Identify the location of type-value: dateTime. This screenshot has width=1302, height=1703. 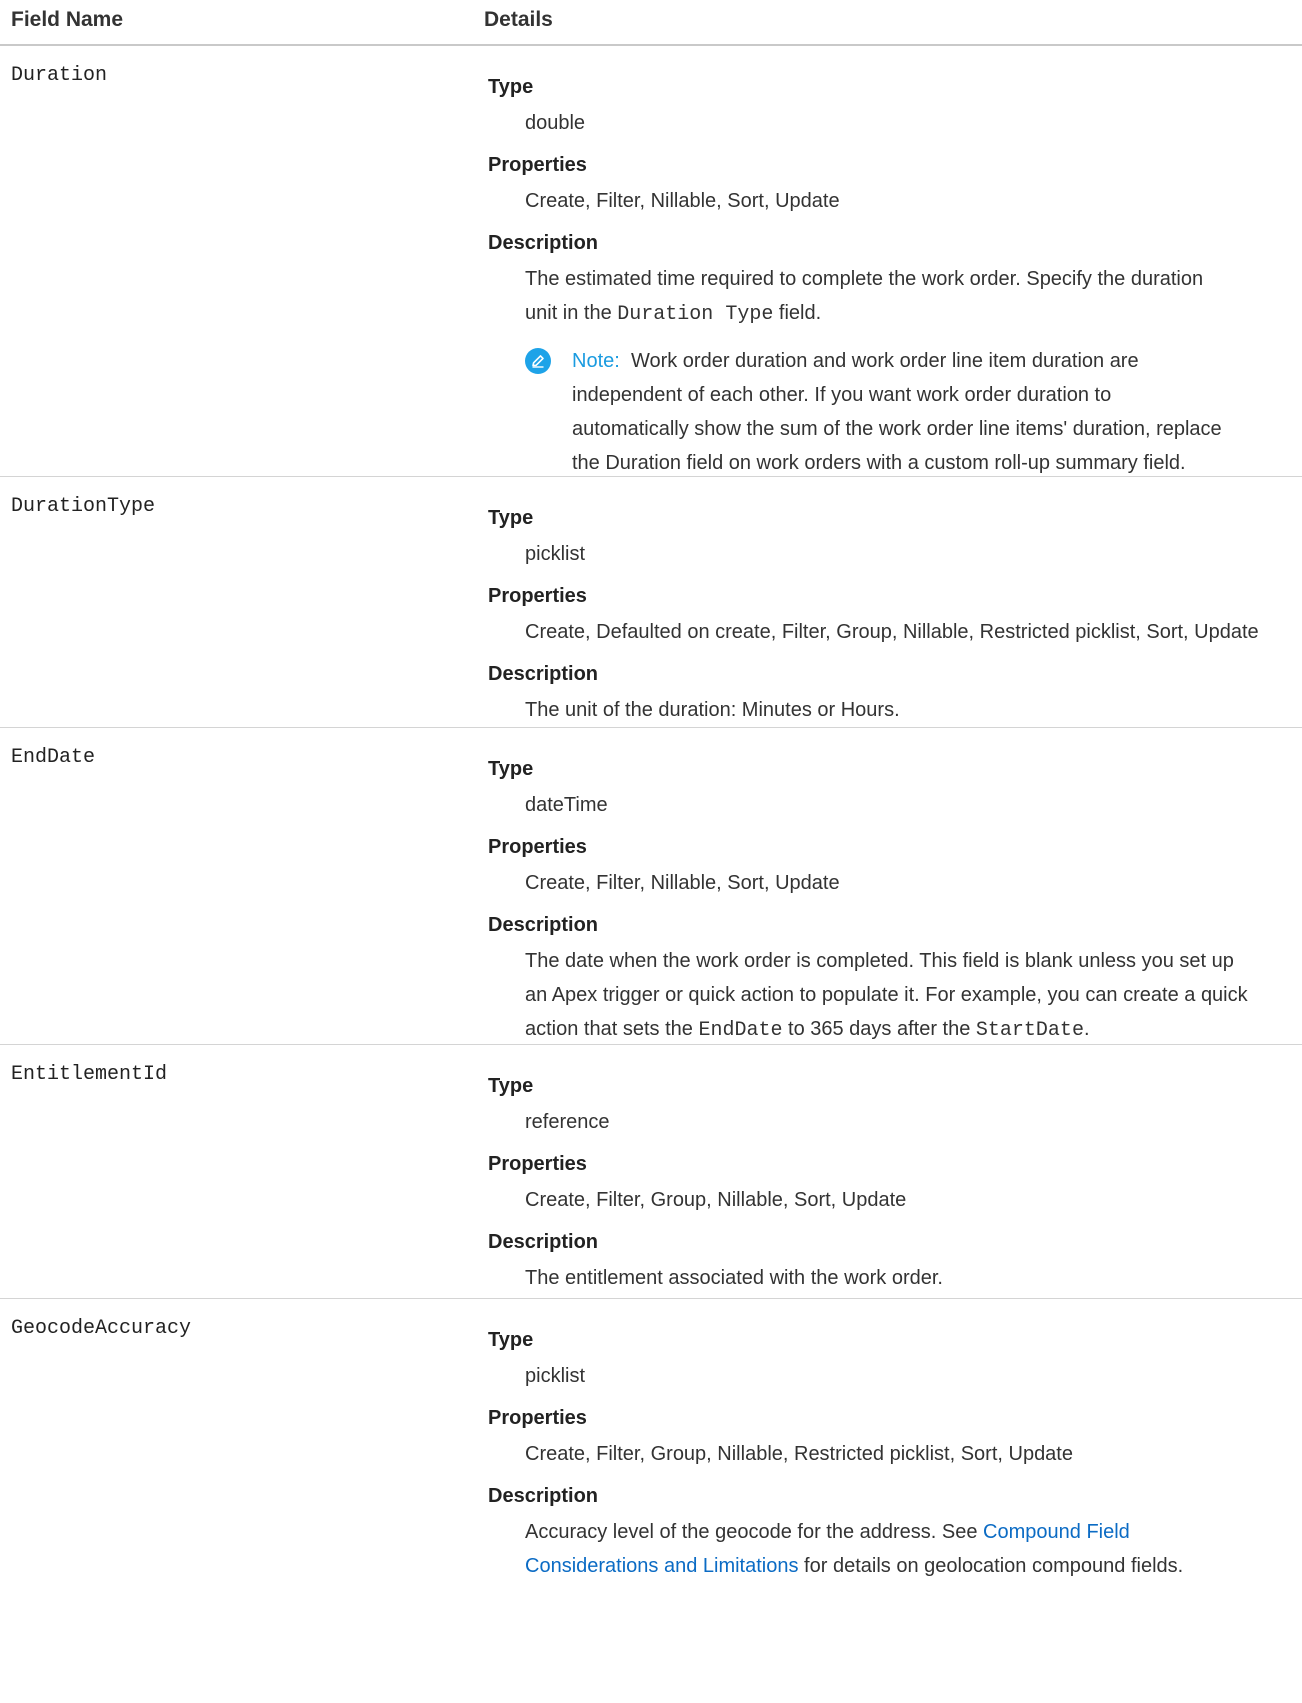
(566, 805).